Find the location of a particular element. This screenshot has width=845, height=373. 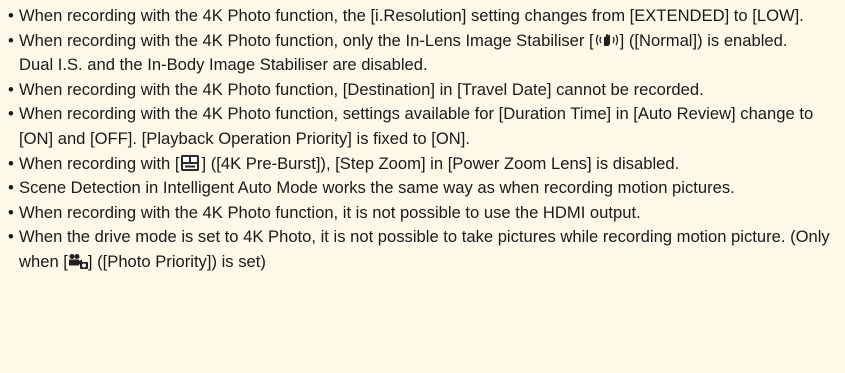

item-text-before-icon: When recording with [ is located at coordinates (99, 163).